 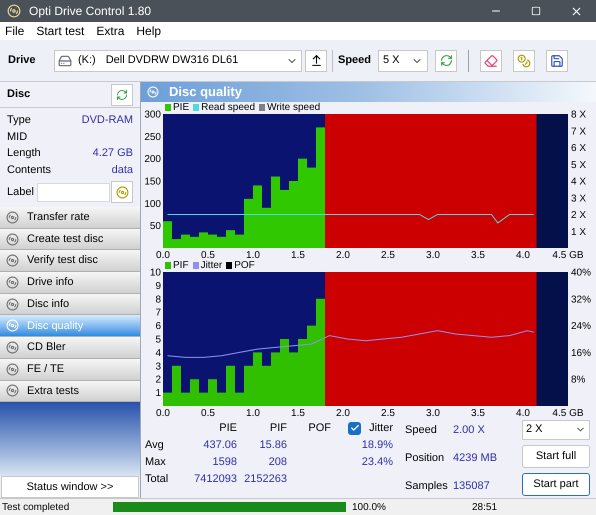 What do you see at coordinates (578, 131) in the screenshot?
I see `axis-label: 7 X` at bounding box center [578, 131].